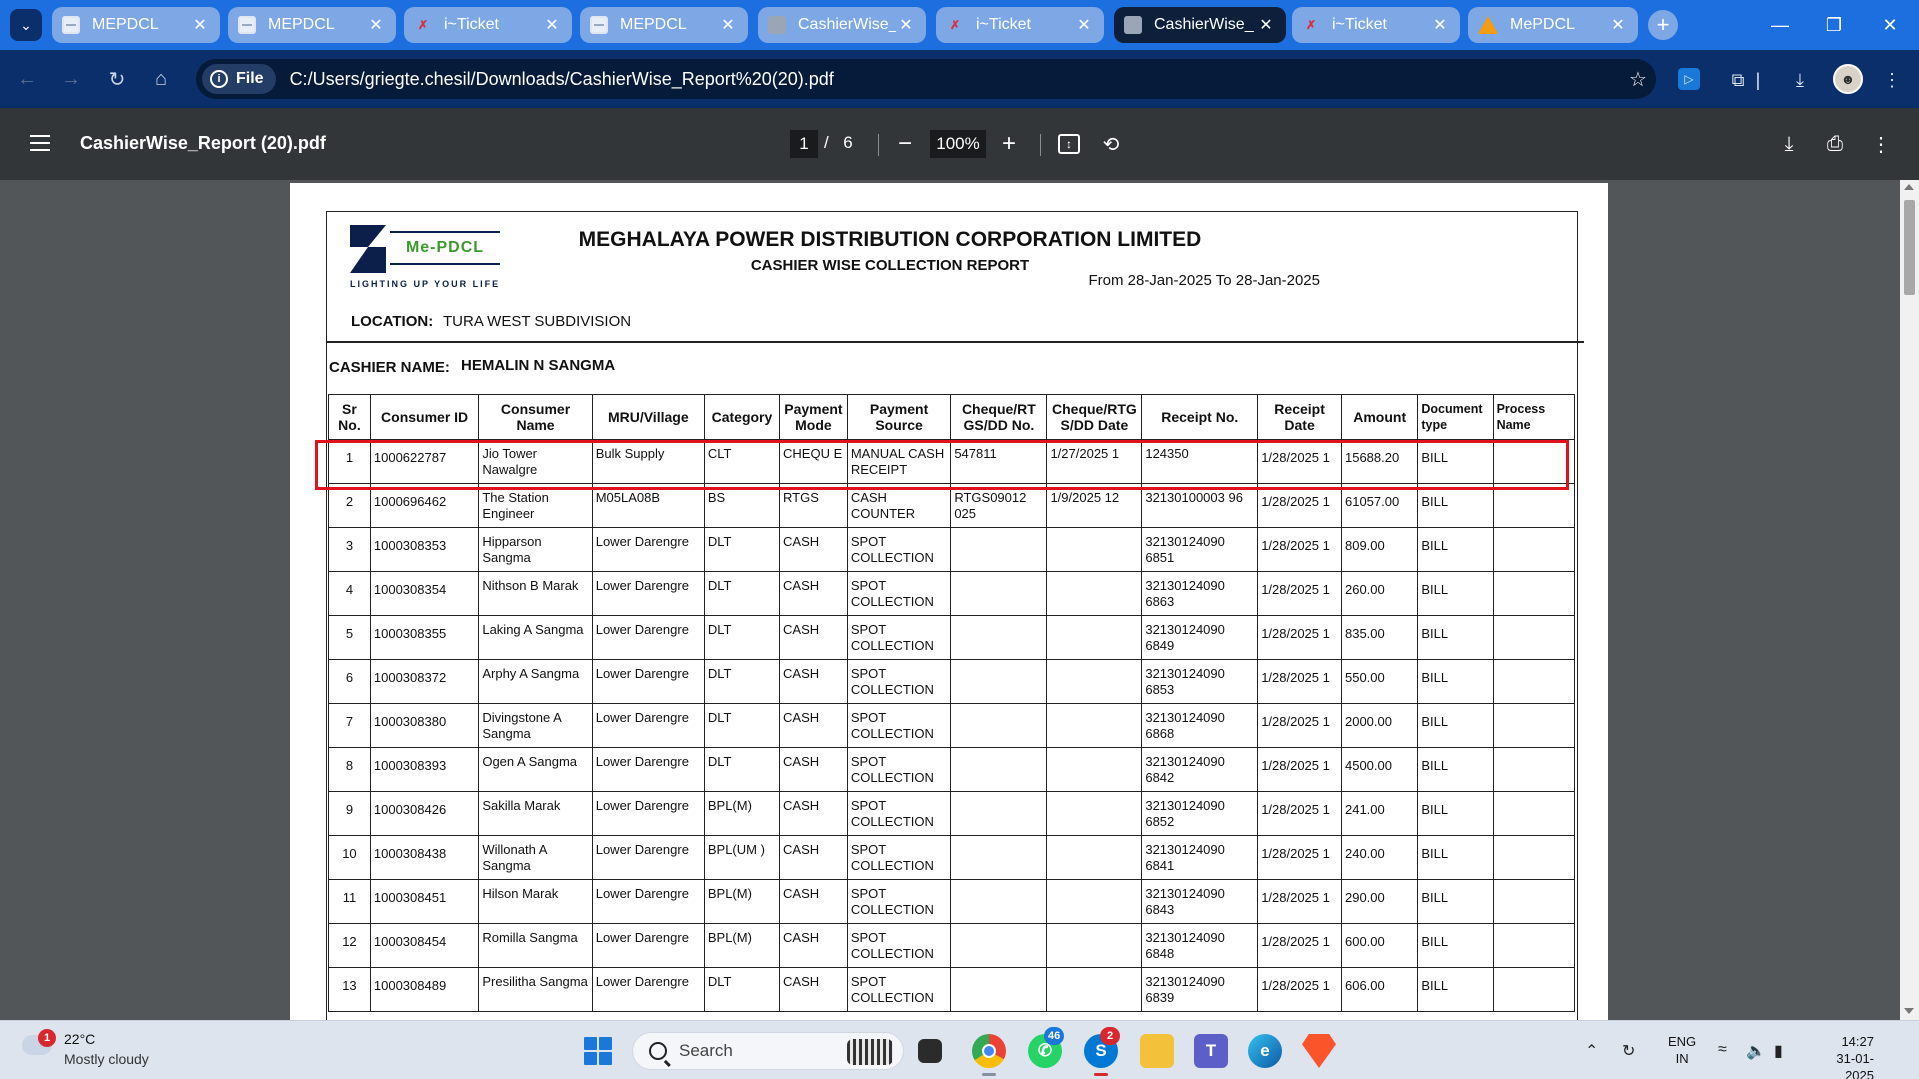 Image resolution: width=1919 pixels, height=1079 pixels. Describe the element at coordinates (1834, 25) in the screenshot. I see `restore-button: ❐` at that location.